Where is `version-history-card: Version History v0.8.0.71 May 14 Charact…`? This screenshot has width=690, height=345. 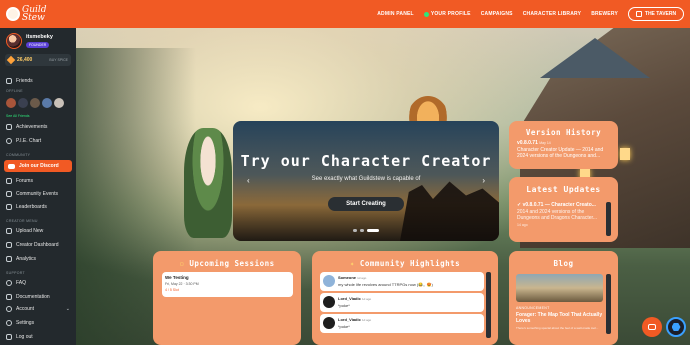
version-history-card: Version History v0.8.0.71 May 14 Charact… is located at coordinates (563, 145).